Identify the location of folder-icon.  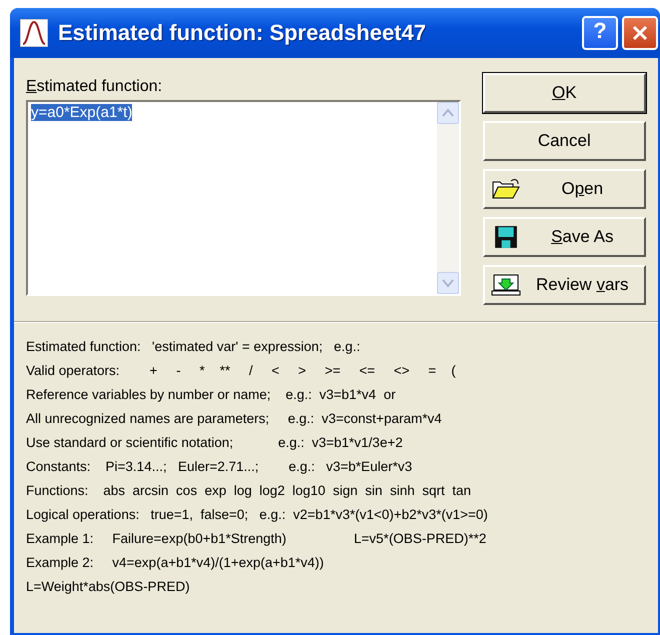
(505, 189).